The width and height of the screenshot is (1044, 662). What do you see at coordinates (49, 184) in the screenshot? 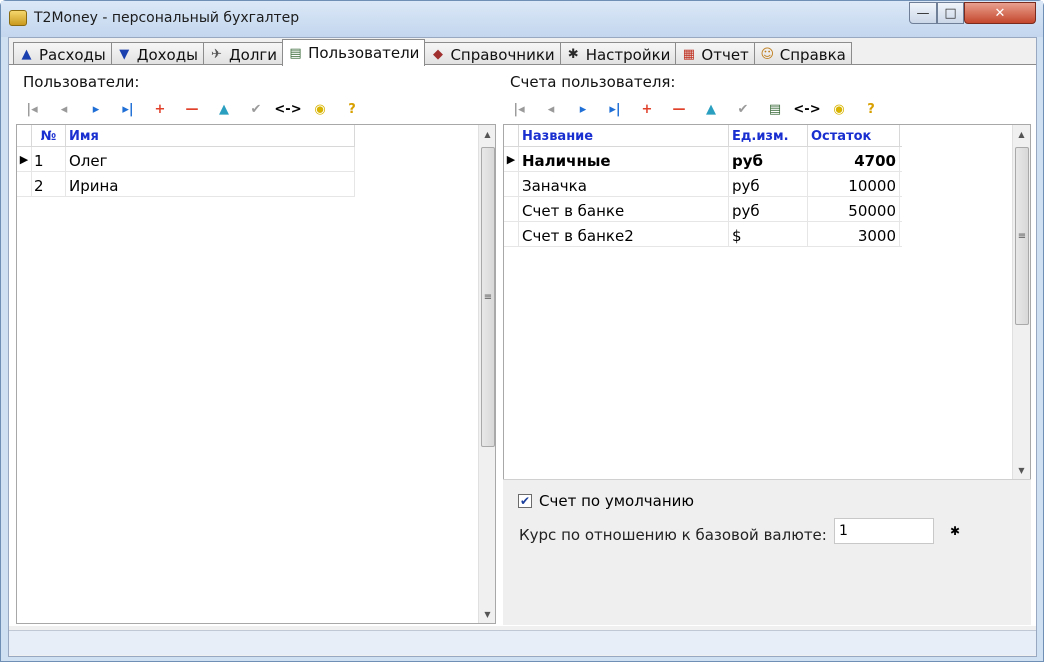
I see `cell-num: 2` at bounding box center [49, 184].